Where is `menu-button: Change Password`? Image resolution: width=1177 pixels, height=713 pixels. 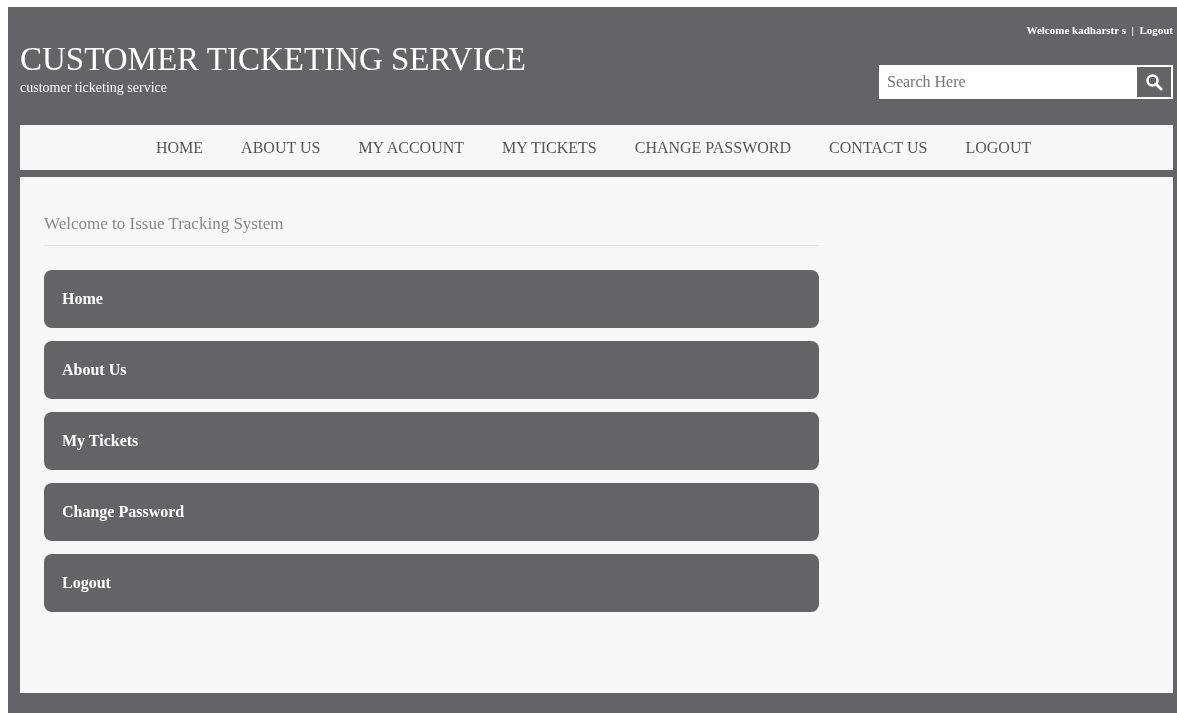 menu-button: Change Password is located at coordinates (431, 511).